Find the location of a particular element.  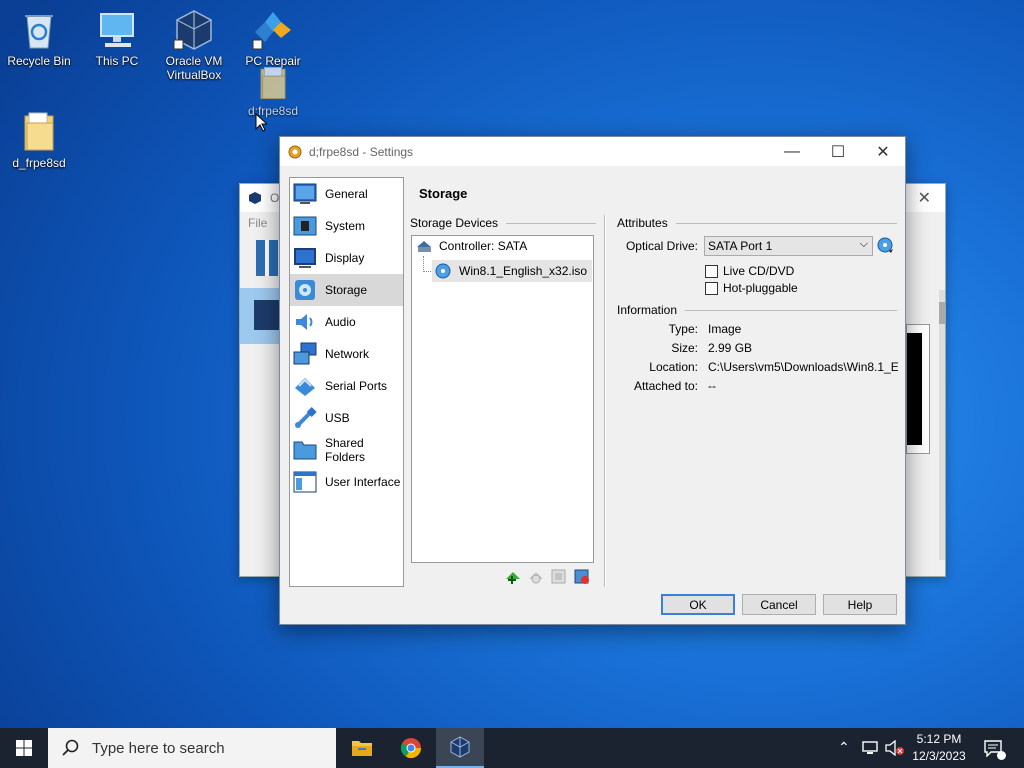

nav-item-label: Audio is located at coordinates (340, 322).